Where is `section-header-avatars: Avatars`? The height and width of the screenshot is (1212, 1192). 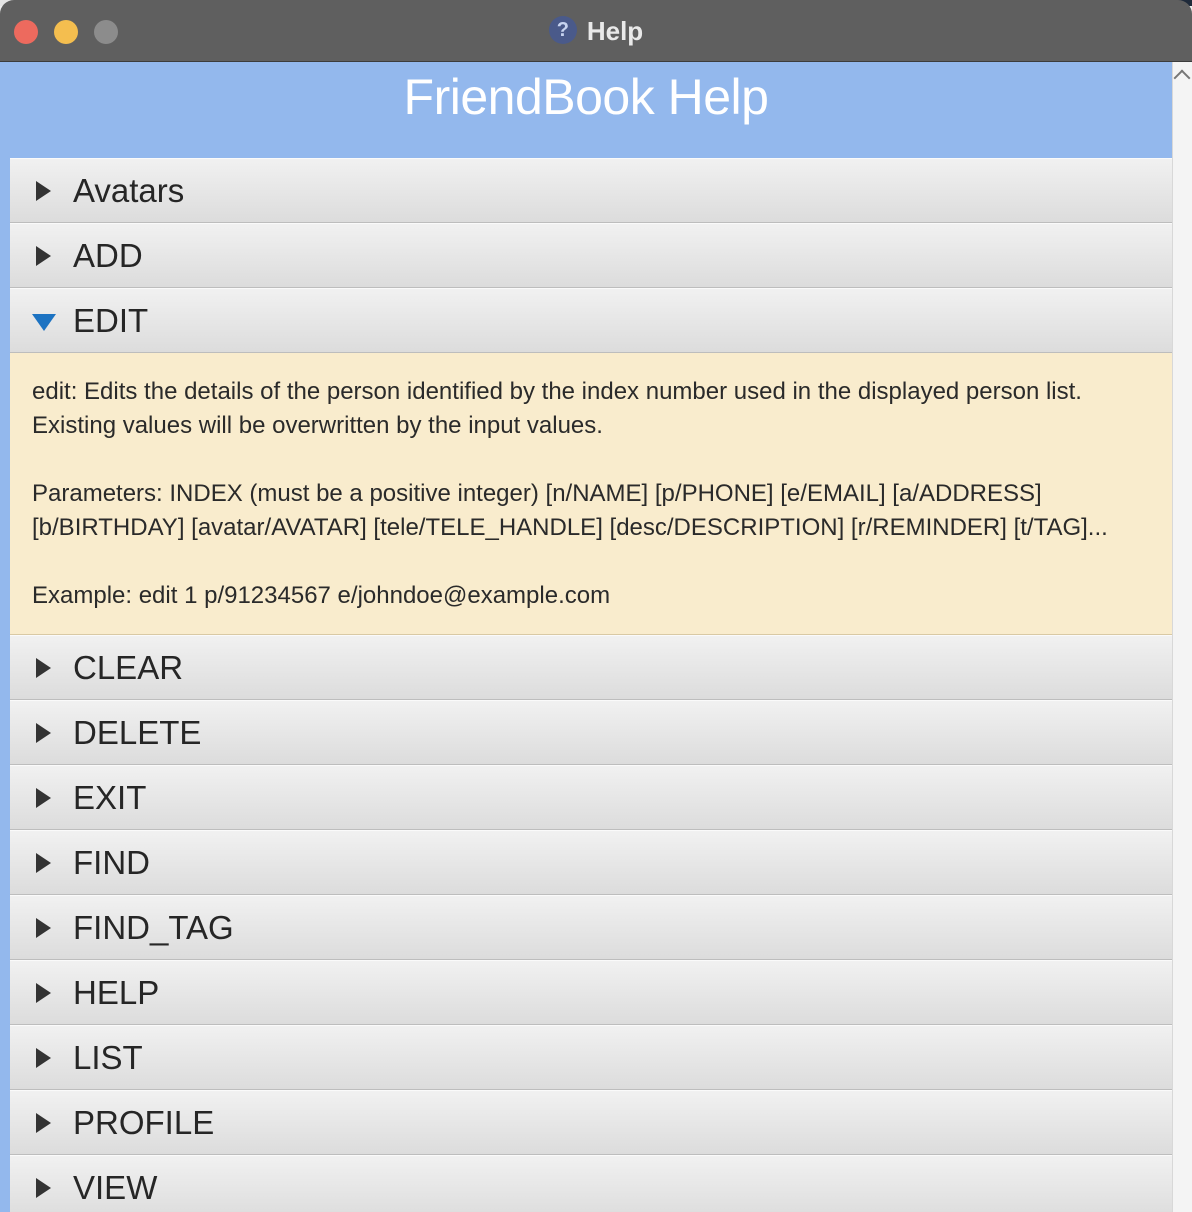
section-header-avatars: Avatars is located at coordinates (591, 190).